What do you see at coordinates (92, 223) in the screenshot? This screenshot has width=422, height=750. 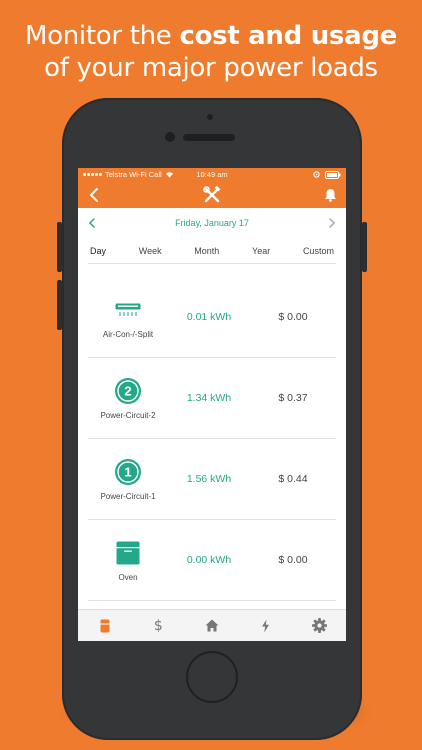 I see `previous-date-button` at bounding box center [92, 223].